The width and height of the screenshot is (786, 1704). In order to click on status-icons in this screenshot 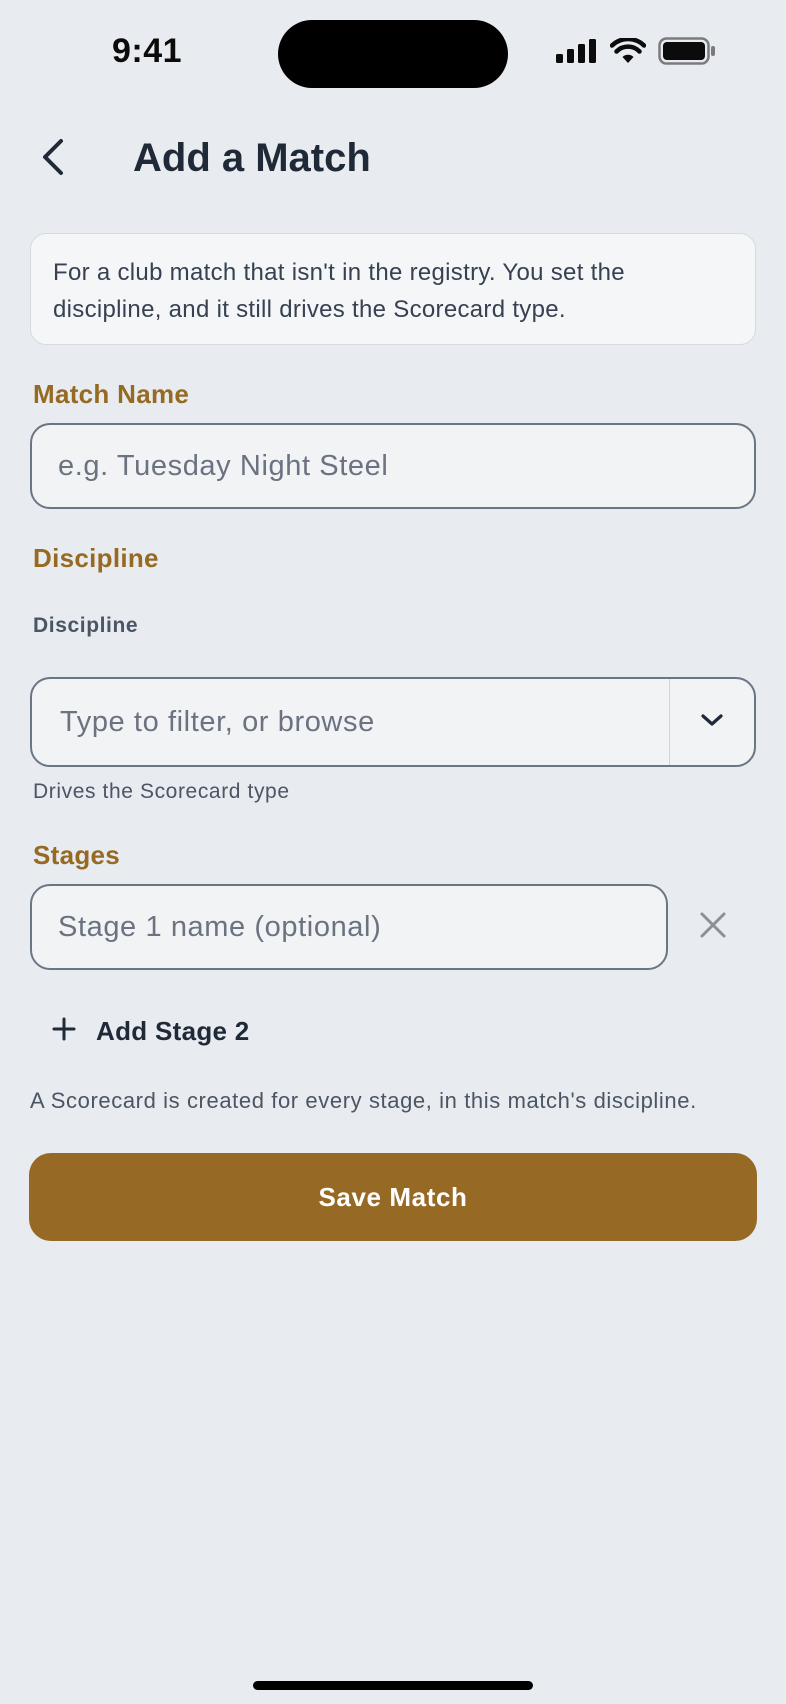, I will do `click(636, 53)`.